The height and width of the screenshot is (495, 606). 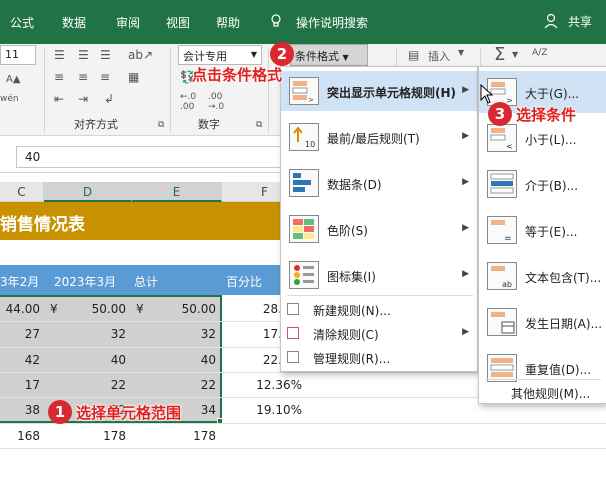 What do you see at coordinates (220, 102) in the screenshot?
I see `decrease-decimal-icon: .00 →.0` at bounding box center [220, 102].